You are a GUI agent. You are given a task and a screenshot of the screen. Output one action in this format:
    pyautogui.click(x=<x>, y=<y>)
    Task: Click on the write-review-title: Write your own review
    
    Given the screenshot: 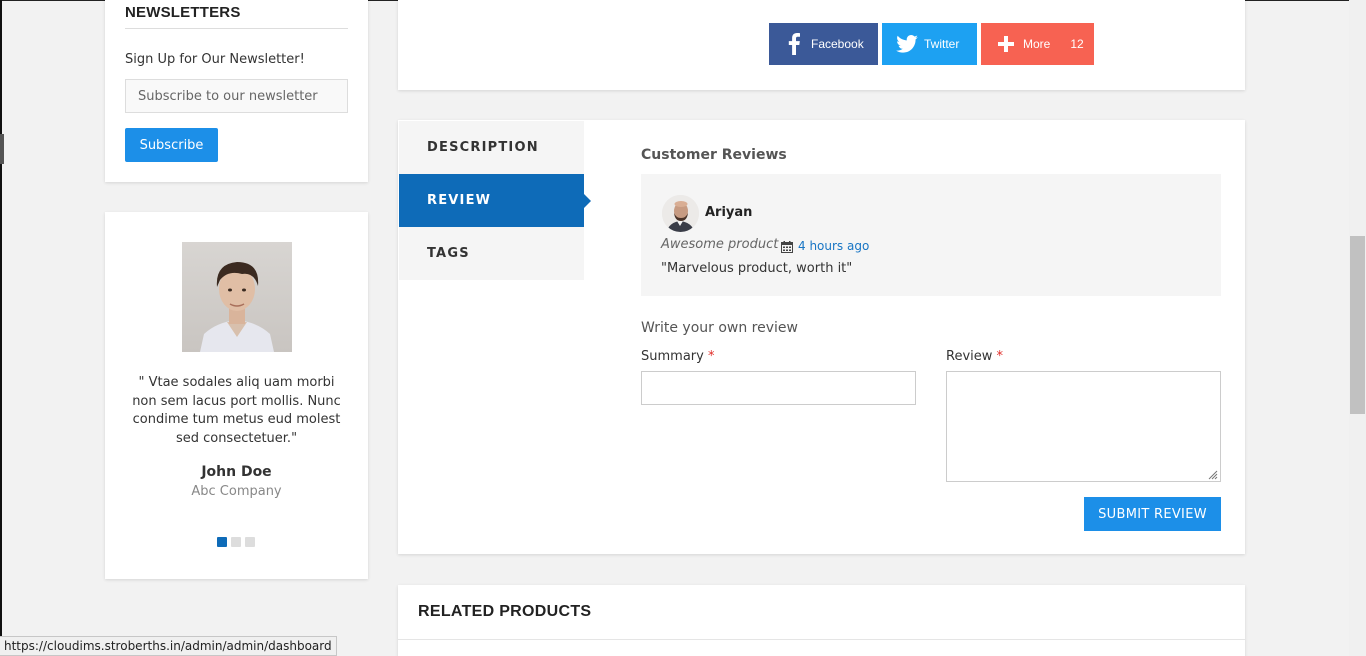 What is the action you would take?
    pyautogui.click(x=719, y=328)
    